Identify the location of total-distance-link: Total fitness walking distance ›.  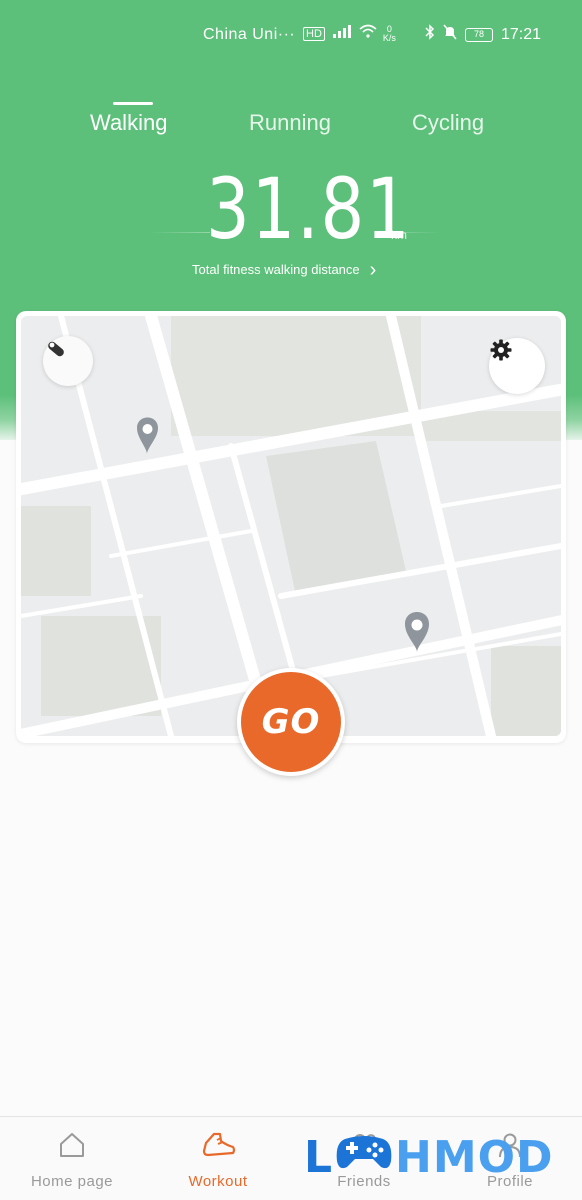
(284, 269).